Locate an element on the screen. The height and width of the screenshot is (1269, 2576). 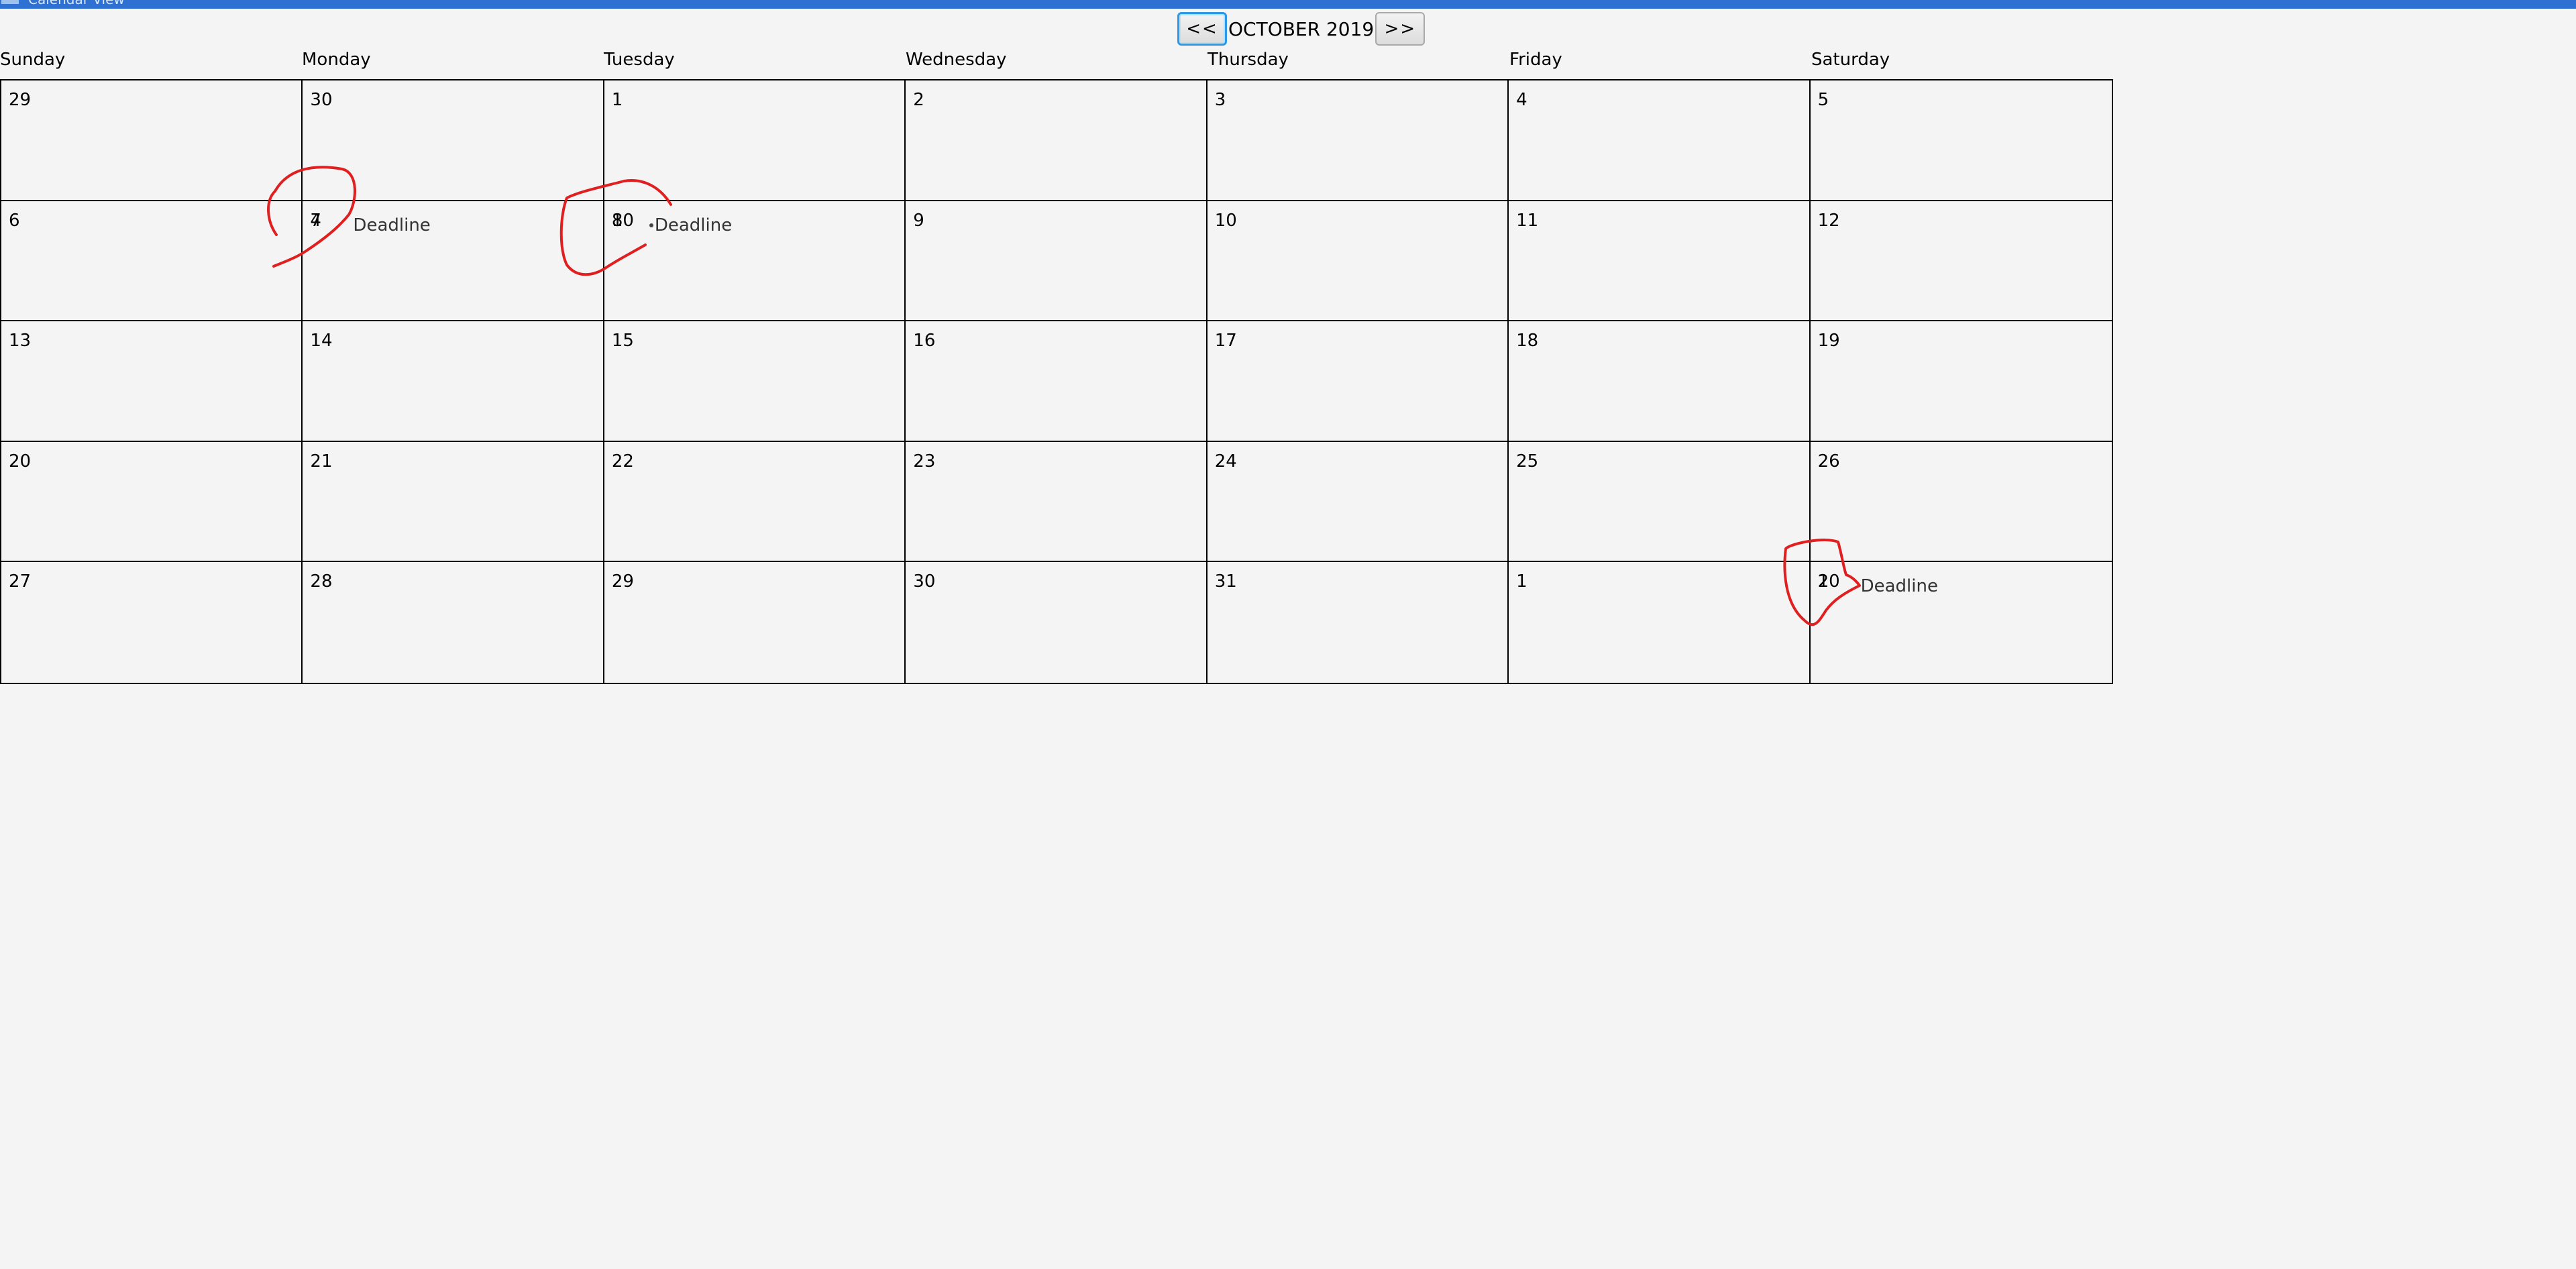
day-number: 27 is located at coordinates (20, 581).